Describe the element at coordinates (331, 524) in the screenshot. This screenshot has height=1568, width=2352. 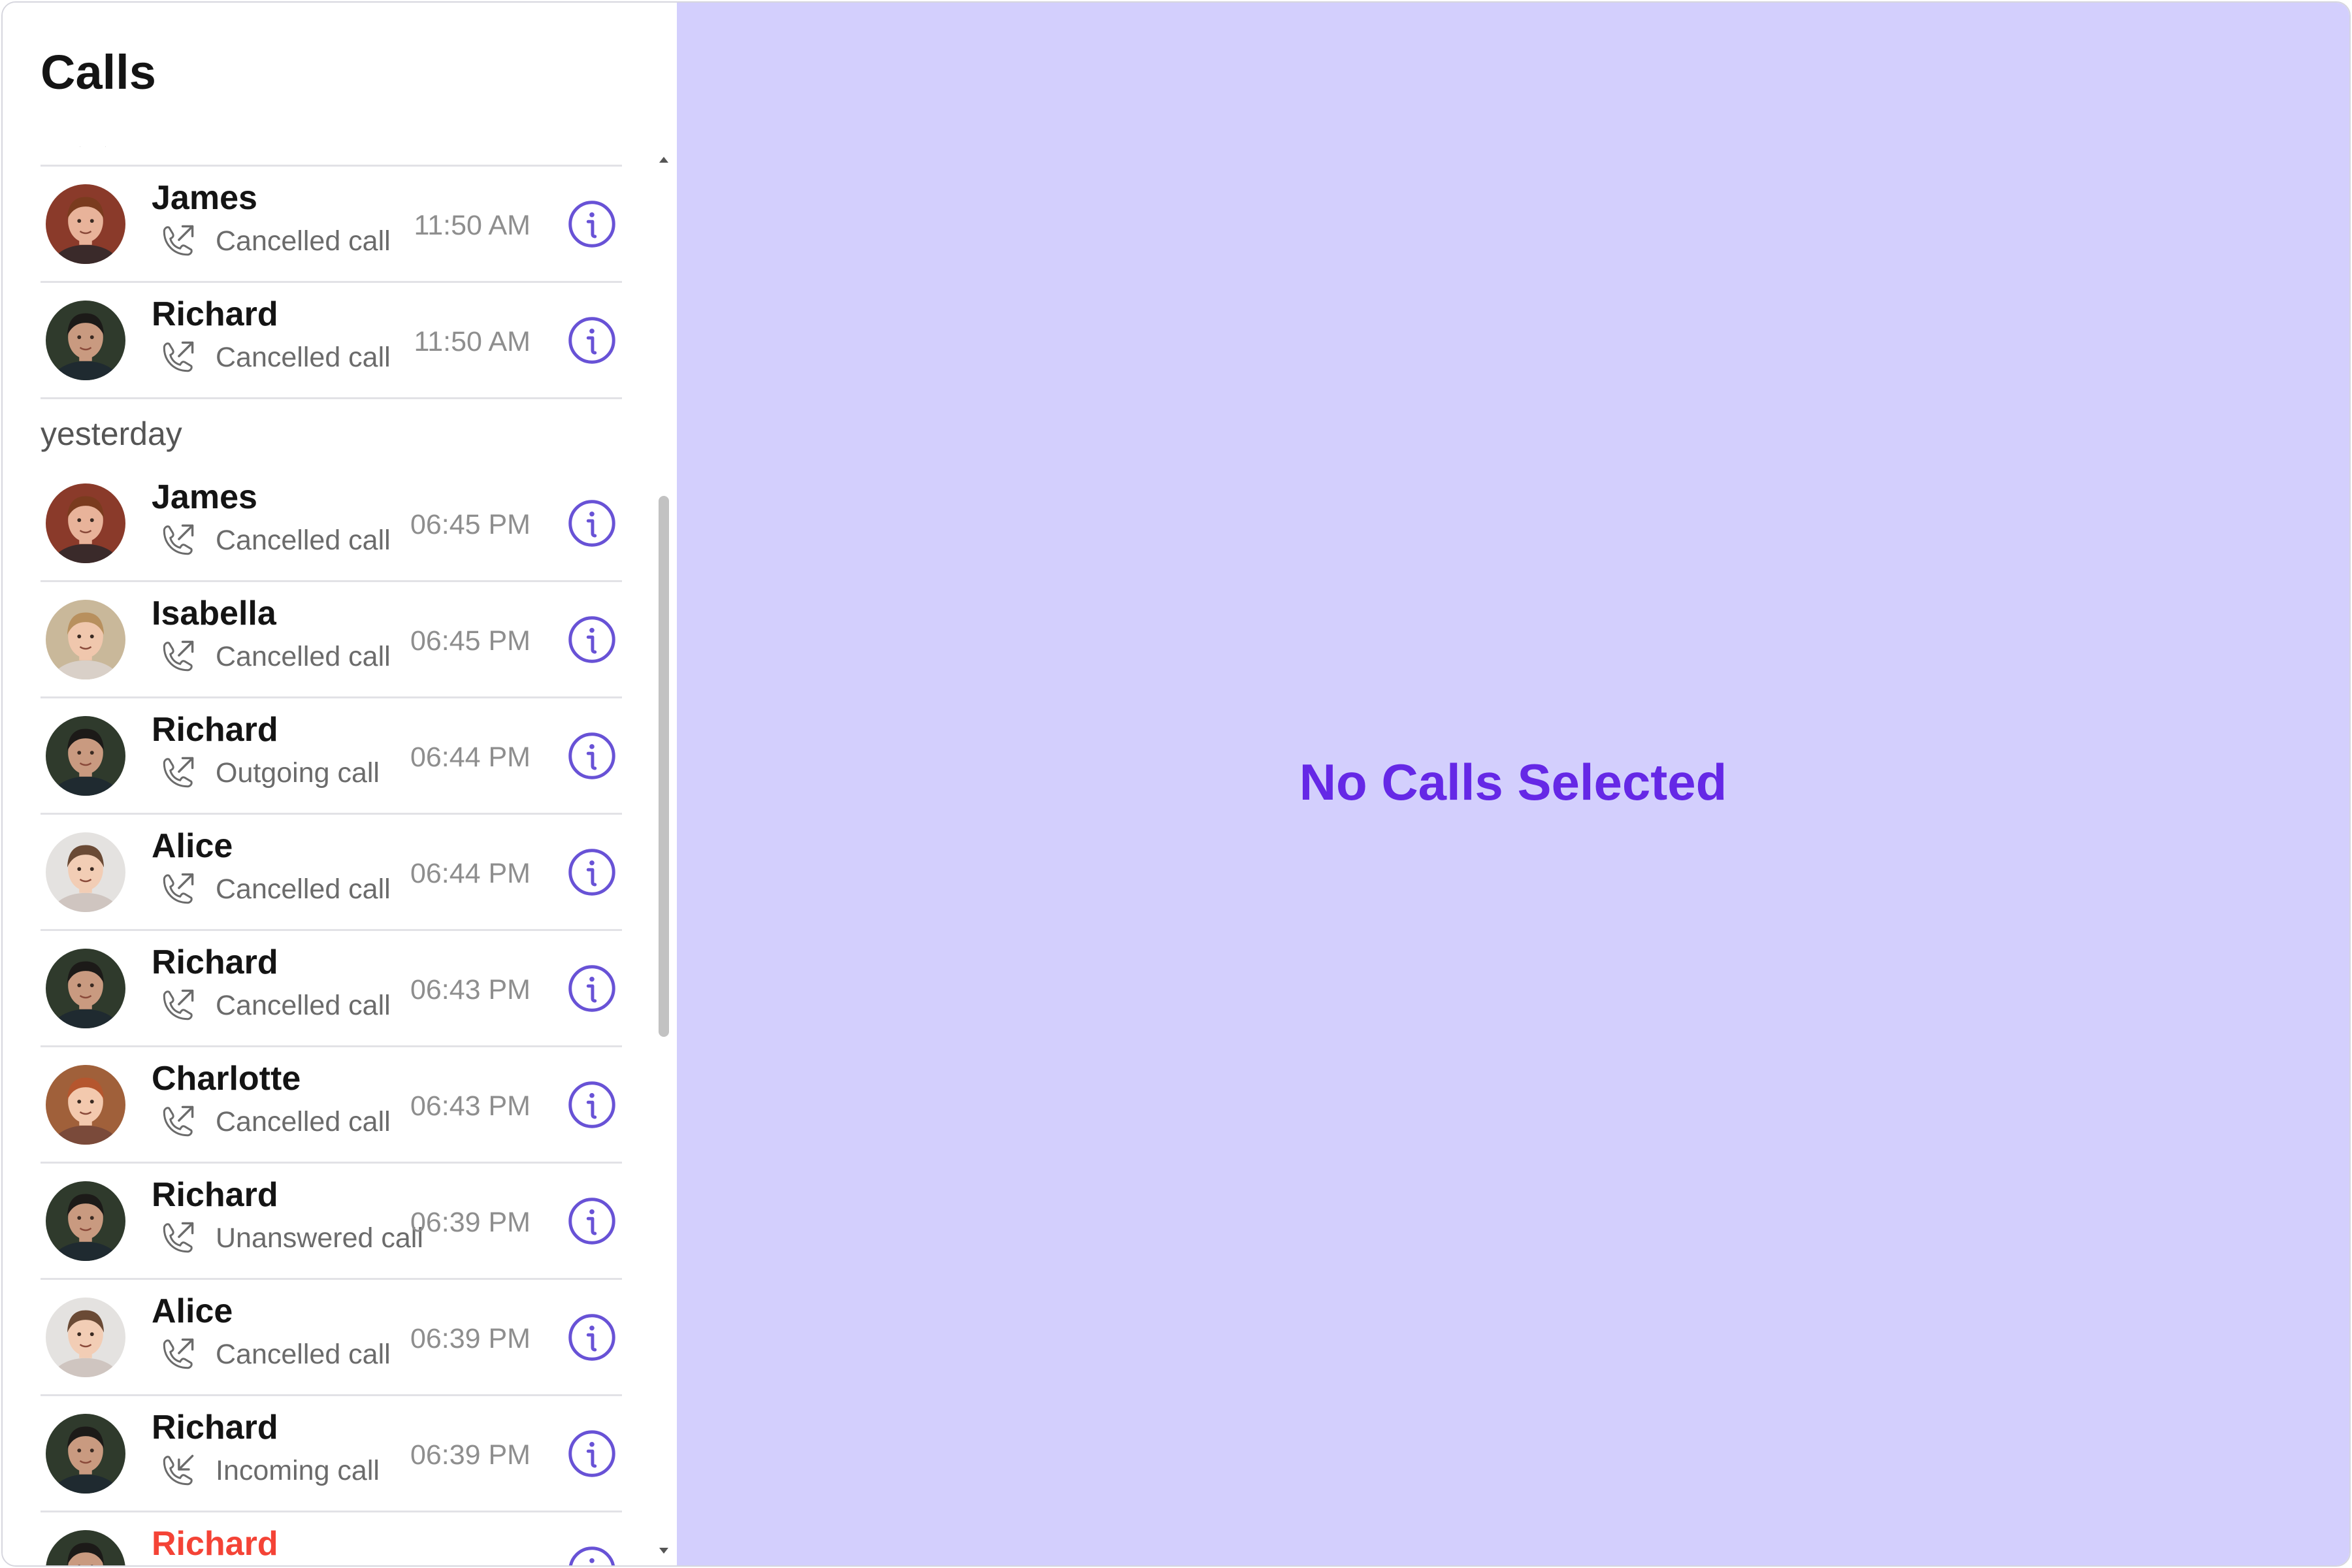
I see `call-list-item-james: James Cancelled call 06:45 PM` at that location.